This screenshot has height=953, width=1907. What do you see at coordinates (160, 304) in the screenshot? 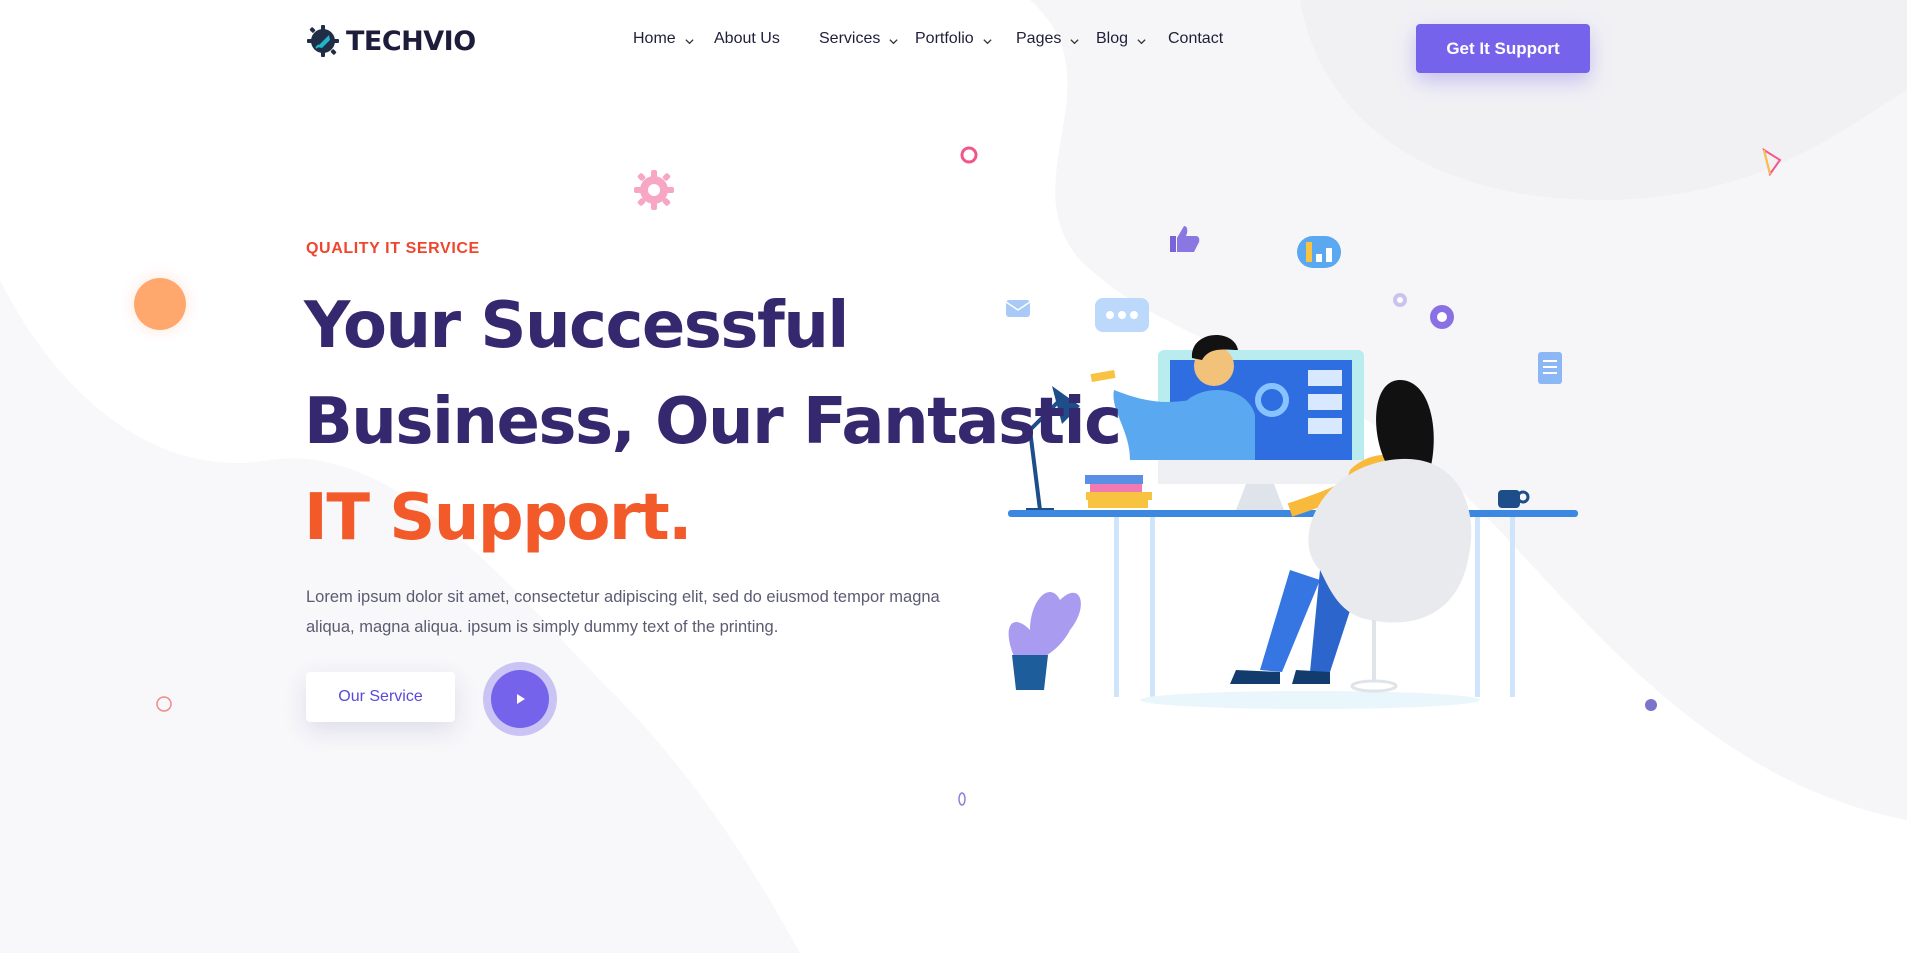
I see `orange-glow-circle` at bounding box center [160, 304].